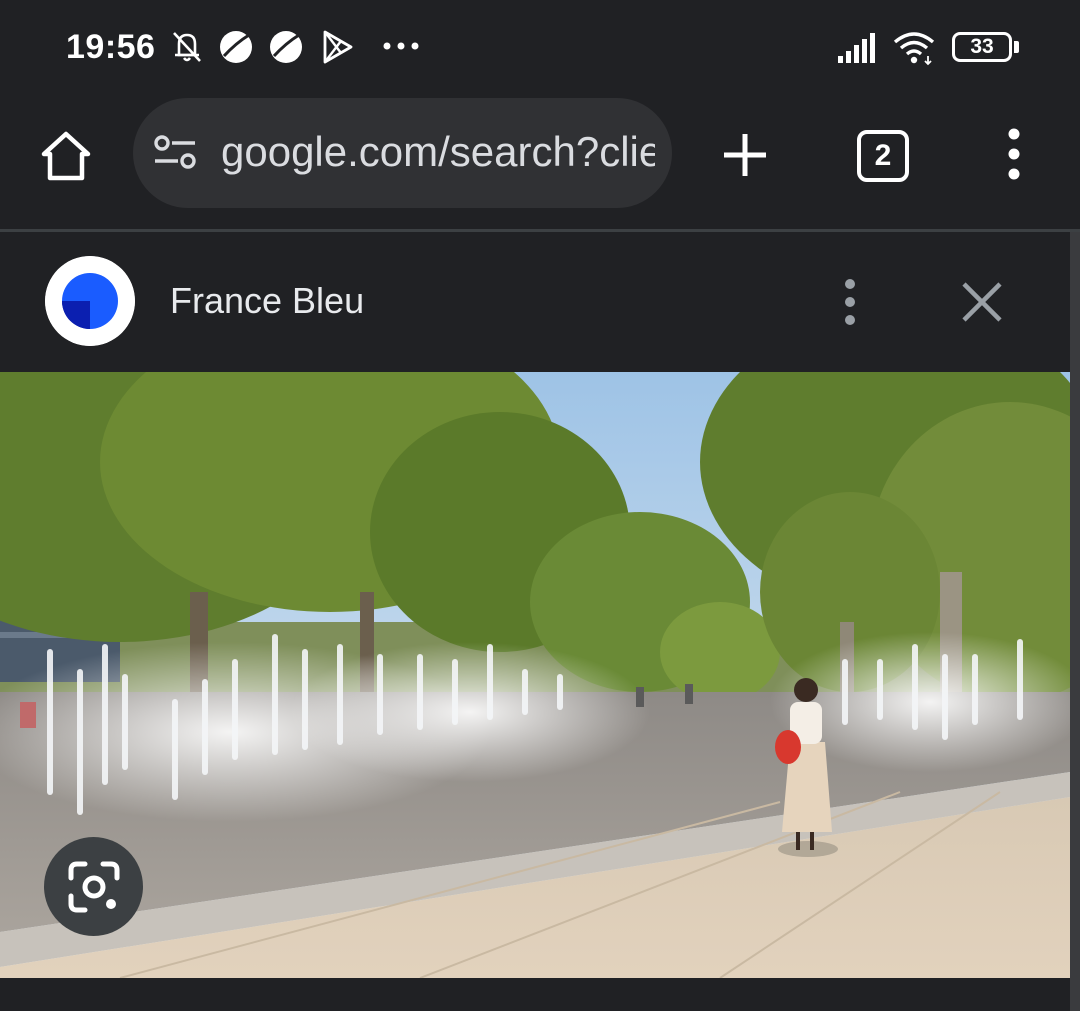  Describe the element at coordinates (438, 152) in the screenshot. I see `url-text: google.com/search?client=ms-android` at that location.